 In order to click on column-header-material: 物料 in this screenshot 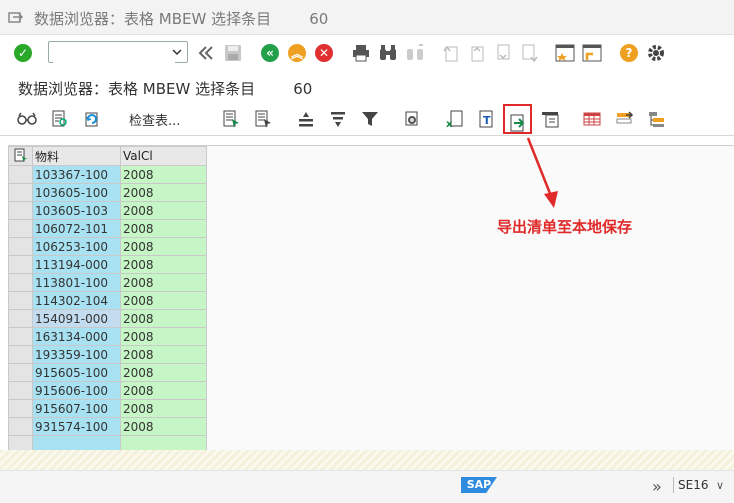, I will do `click(76, 156)`.